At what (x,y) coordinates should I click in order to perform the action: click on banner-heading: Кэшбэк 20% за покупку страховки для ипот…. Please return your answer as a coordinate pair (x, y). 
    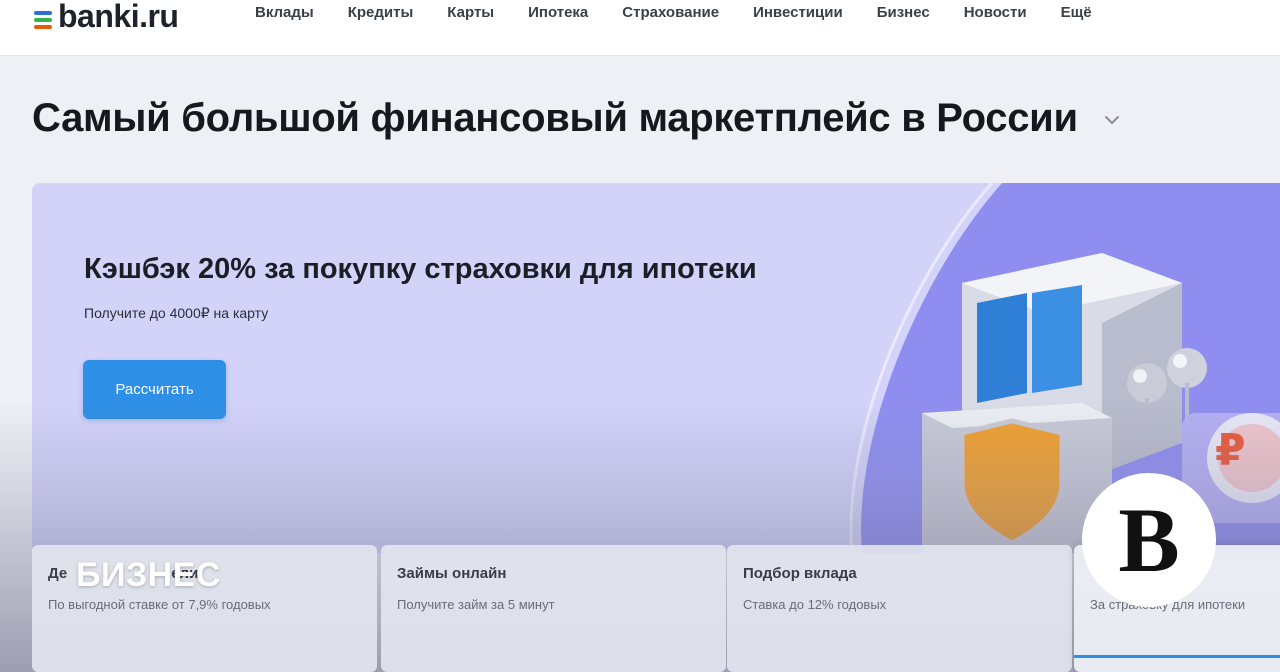
    Looking at the image, I should click on (420, 269).